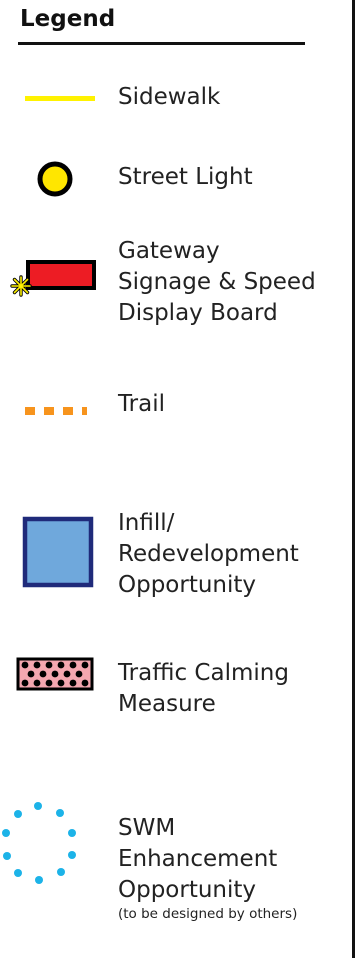  What do you see at coordinates (185, 177) in the screenshot?
I see `legend-label-street-light: Street Light` at bounding box center [185, 177].